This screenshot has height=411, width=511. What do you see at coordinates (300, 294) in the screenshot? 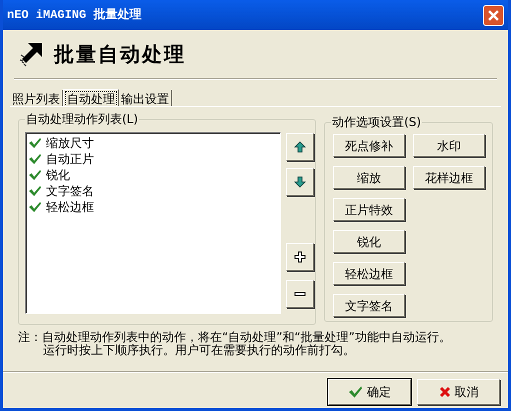
I see `remove-button` at bounding box center [300, 294].